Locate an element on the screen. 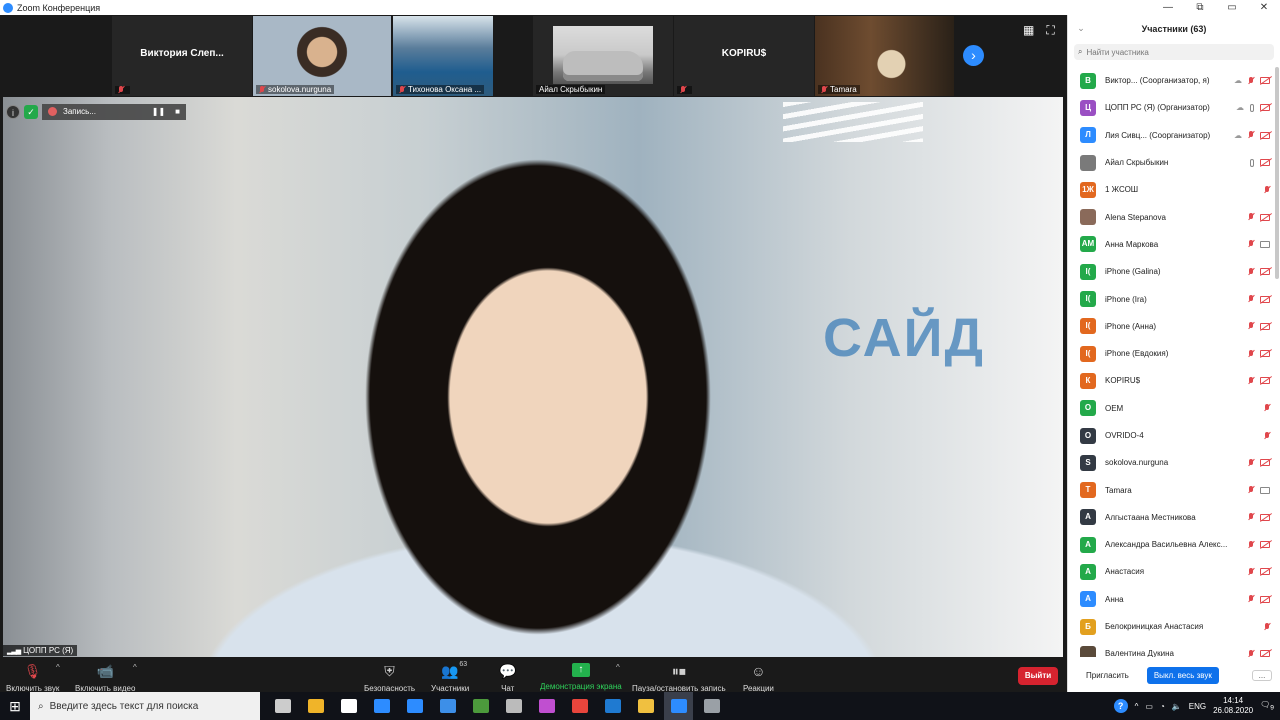 This screenshot has width=1280, height=720. pause-stop-recording-button: ⏸⏹ Пауза/остановить запись is located at coordinates (679, 678).